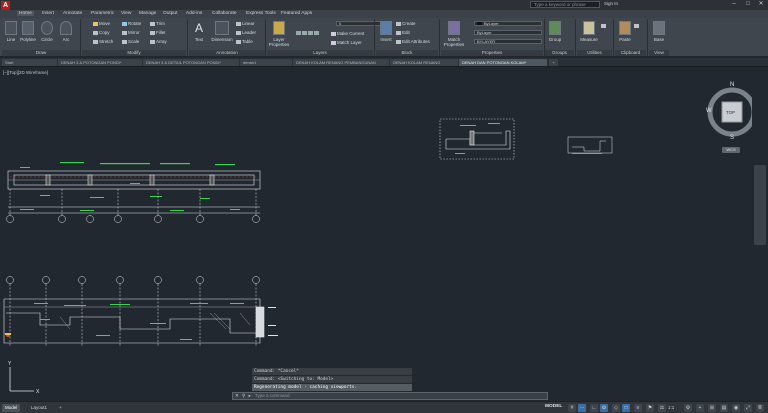 The height and width of the screenshot is (413, 768). What do you see at coordinates (732, 85) in the screenshot?
I see `compass-north: N` at bounding box center [732, 85].